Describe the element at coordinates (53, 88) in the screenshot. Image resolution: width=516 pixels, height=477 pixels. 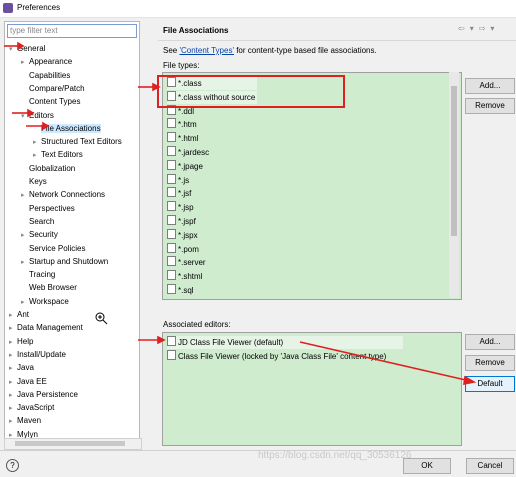
I see `tree-item: Compare/Patch` at that location.